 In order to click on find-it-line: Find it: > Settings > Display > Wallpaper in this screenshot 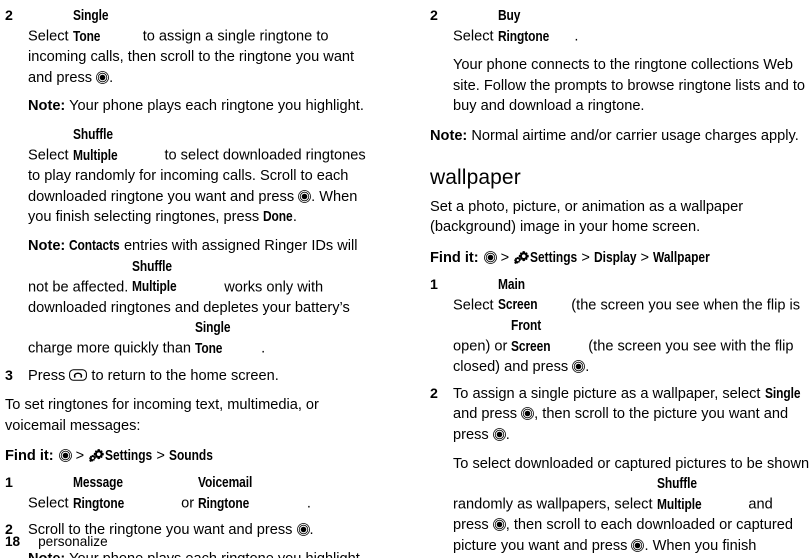, I will do `click(620, 258)`.